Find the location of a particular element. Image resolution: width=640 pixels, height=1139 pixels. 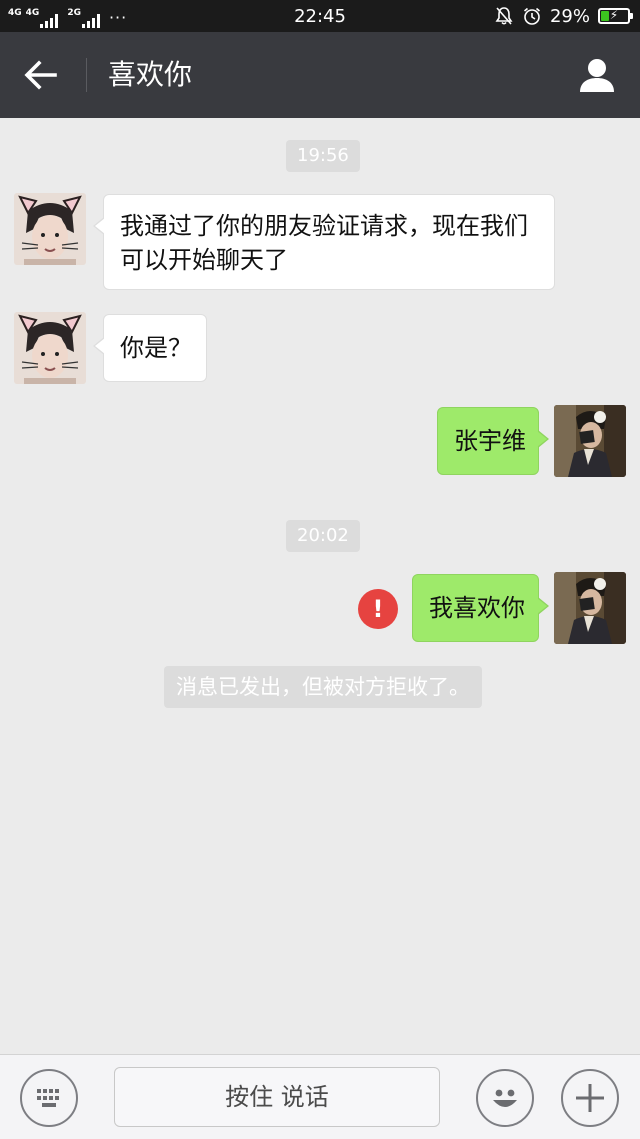

message-text-line: 我喜欢你 is located at coordinates (477, 608).